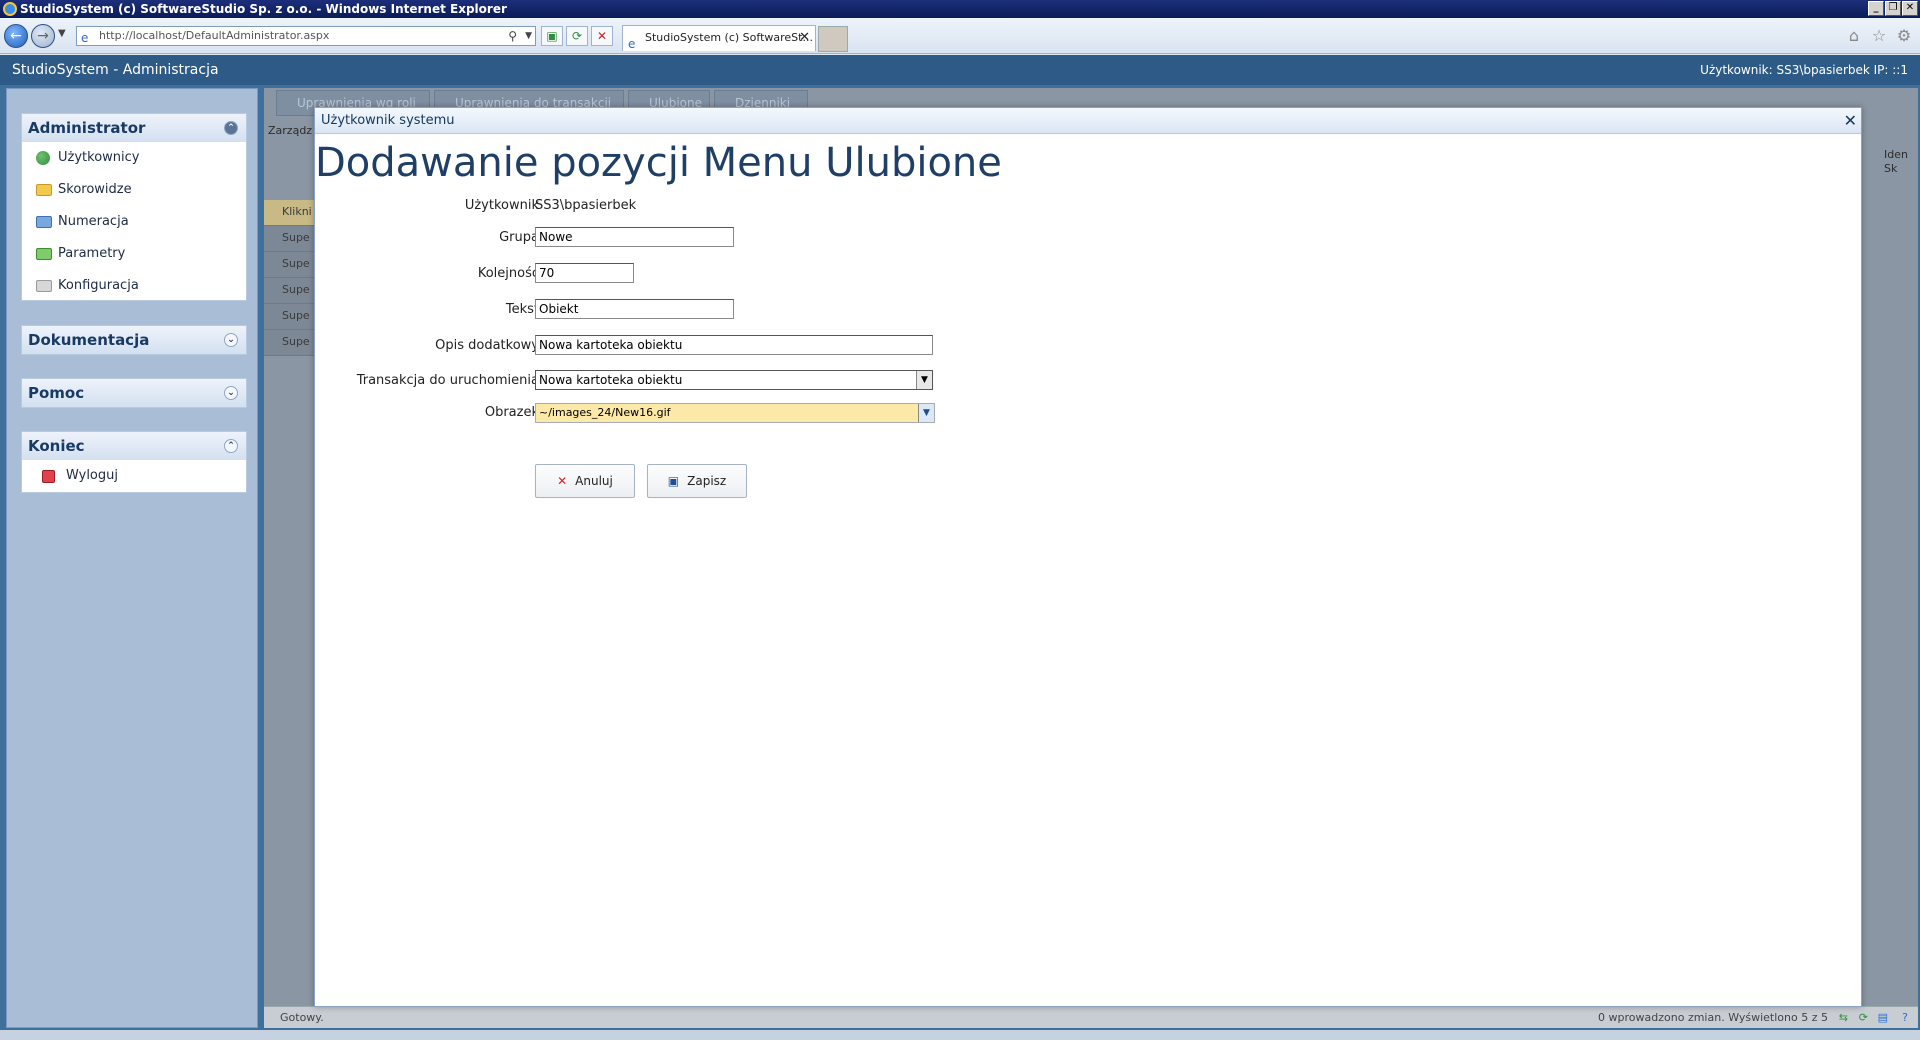  What do you see at coordinates (605, 412) in the screenshot?
I see `obrazek-selected: ~/images_24/New16.gif` at bounding box center [605, 412].